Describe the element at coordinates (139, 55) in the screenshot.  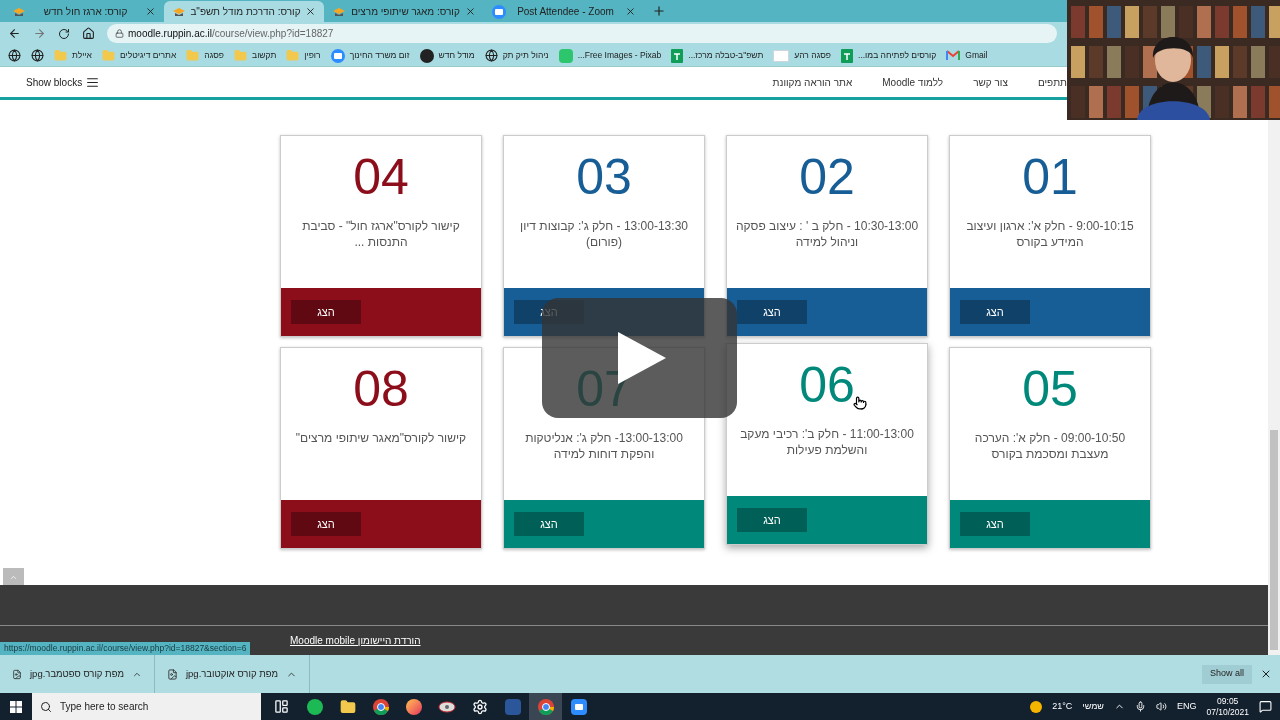
I see `bookmark: אתרים דיגיטלים` at that location.